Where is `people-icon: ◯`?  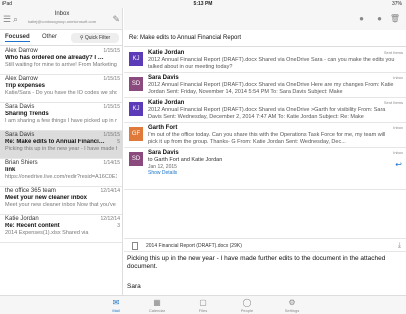
people-icon: ◯ is located at coordinates (247, 302).